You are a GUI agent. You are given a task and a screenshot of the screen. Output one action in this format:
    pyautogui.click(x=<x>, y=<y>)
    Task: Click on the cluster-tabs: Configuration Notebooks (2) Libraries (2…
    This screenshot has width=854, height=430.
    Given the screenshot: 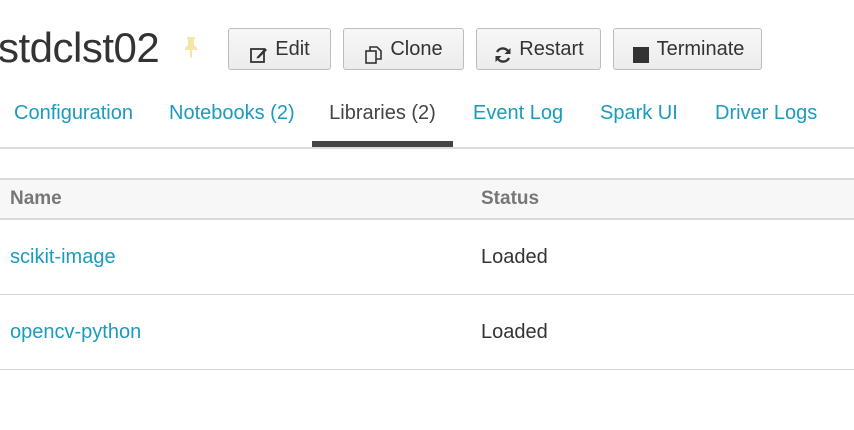 What is the action you would take?
    pyautogui.click(x=427, y=120)
    